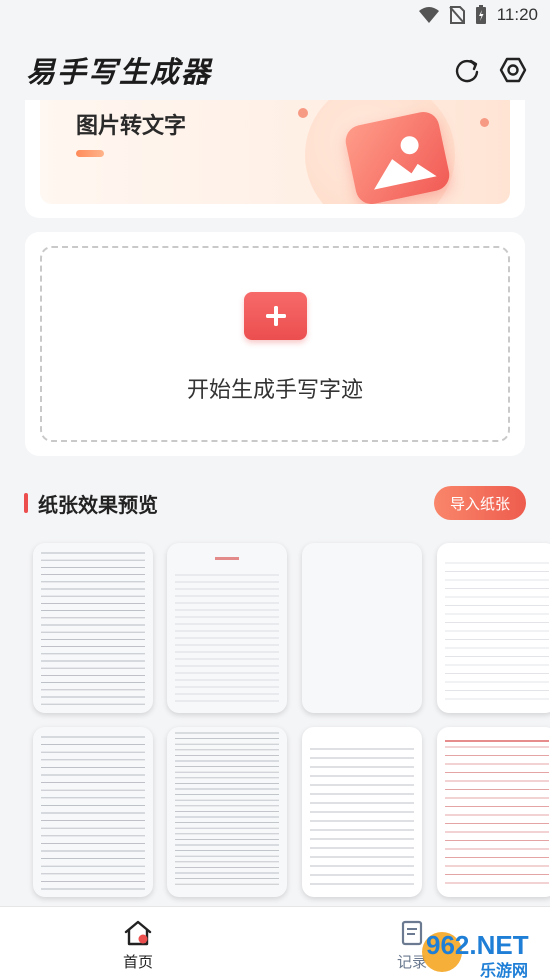  Describe the element at coordinates (479, 503) in the screenshot. I see `import-paper-button: 导入纸张` at that location.